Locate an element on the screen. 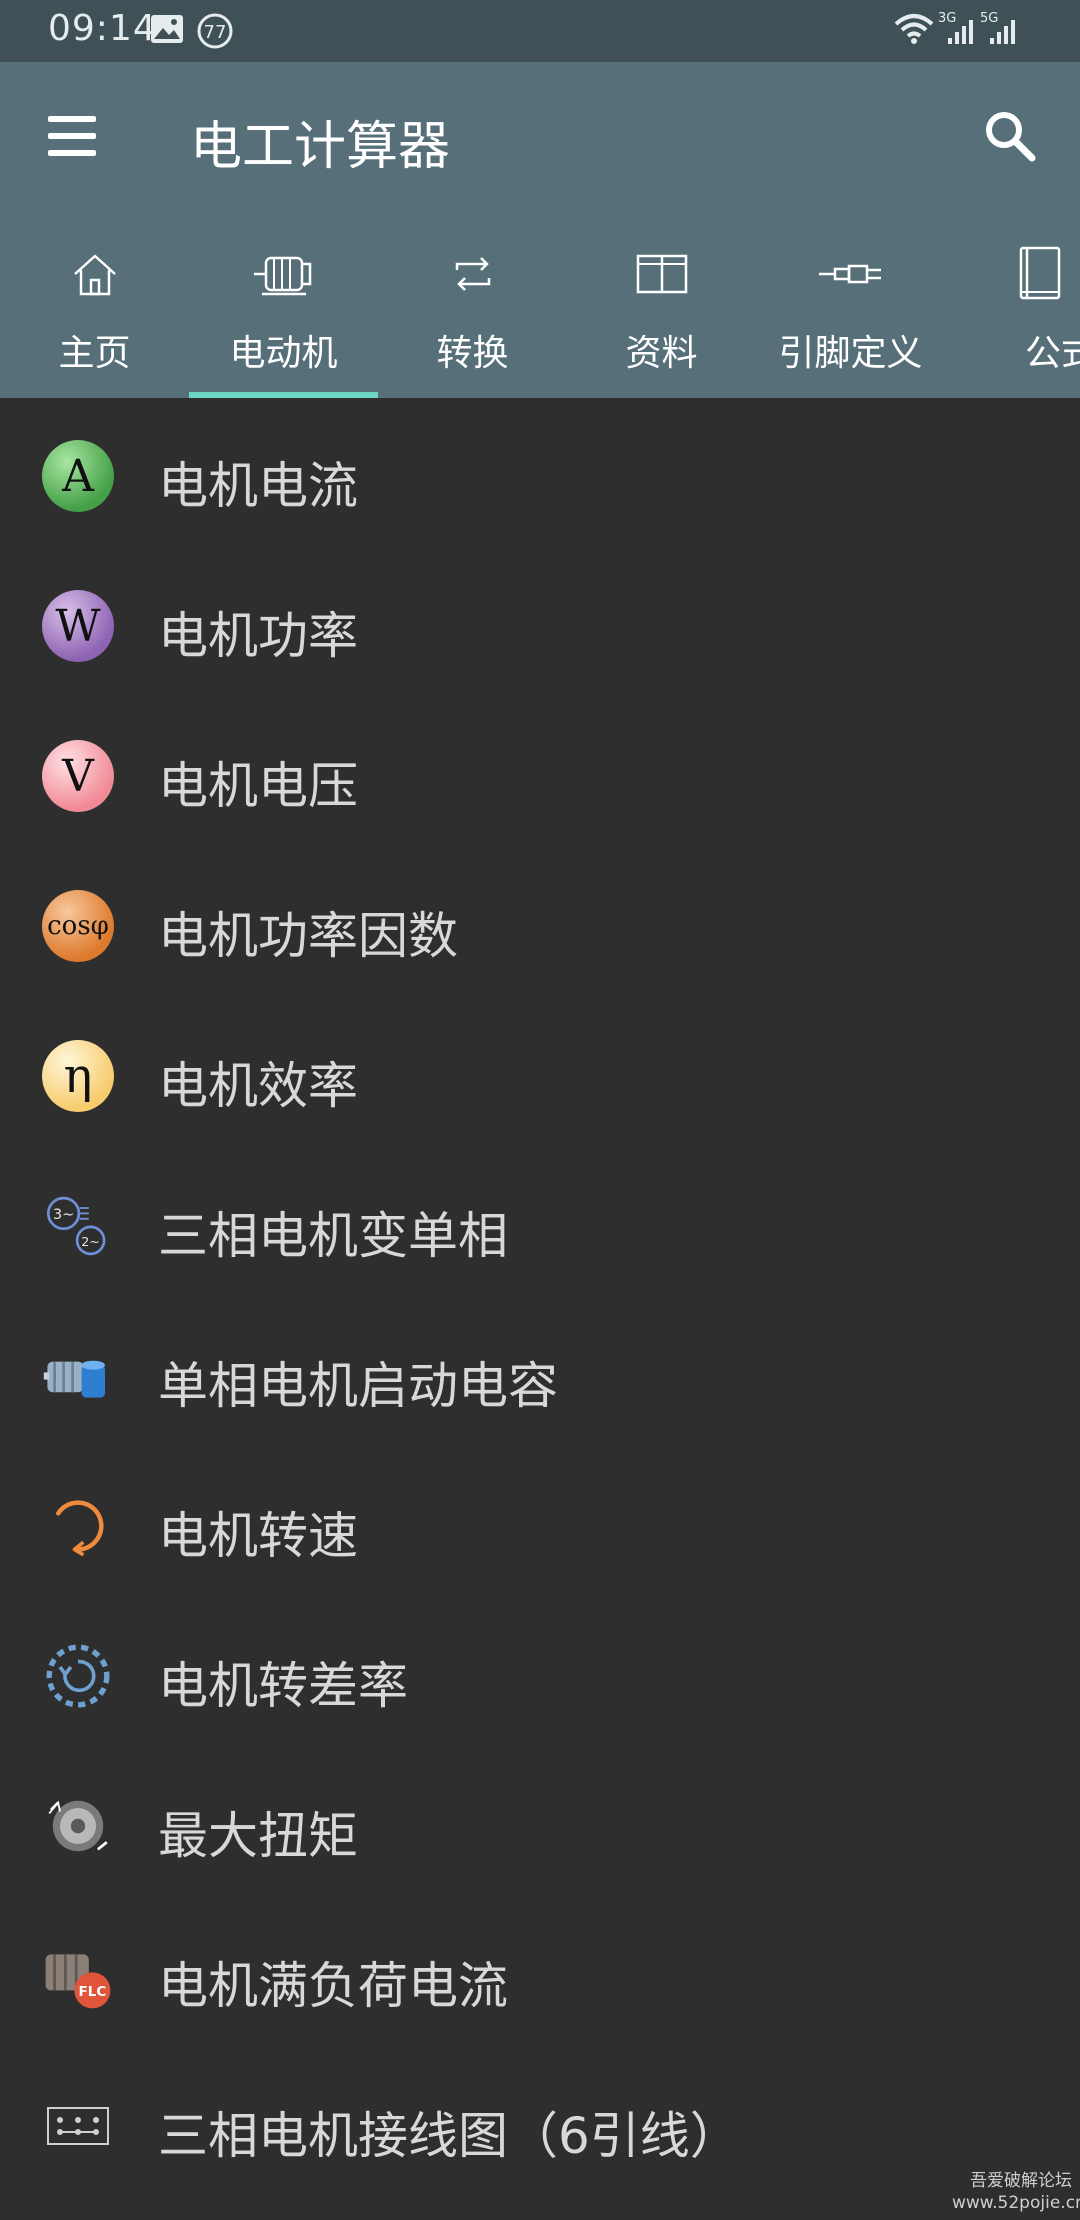 Image resolution: width=1080 pixels, height=2220 pixels. watermark-line2: www.52pojie.cn is located at coordinates (1016, 2203).